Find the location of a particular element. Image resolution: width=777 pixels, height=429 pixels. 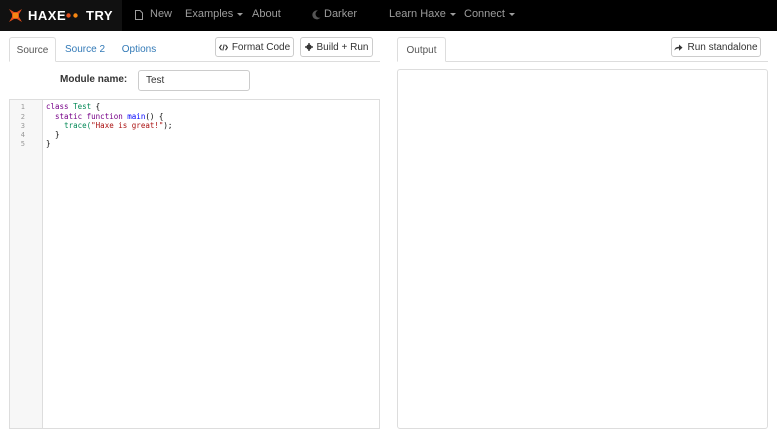

nav-examples: Examples is located at coordinates (214, 14).